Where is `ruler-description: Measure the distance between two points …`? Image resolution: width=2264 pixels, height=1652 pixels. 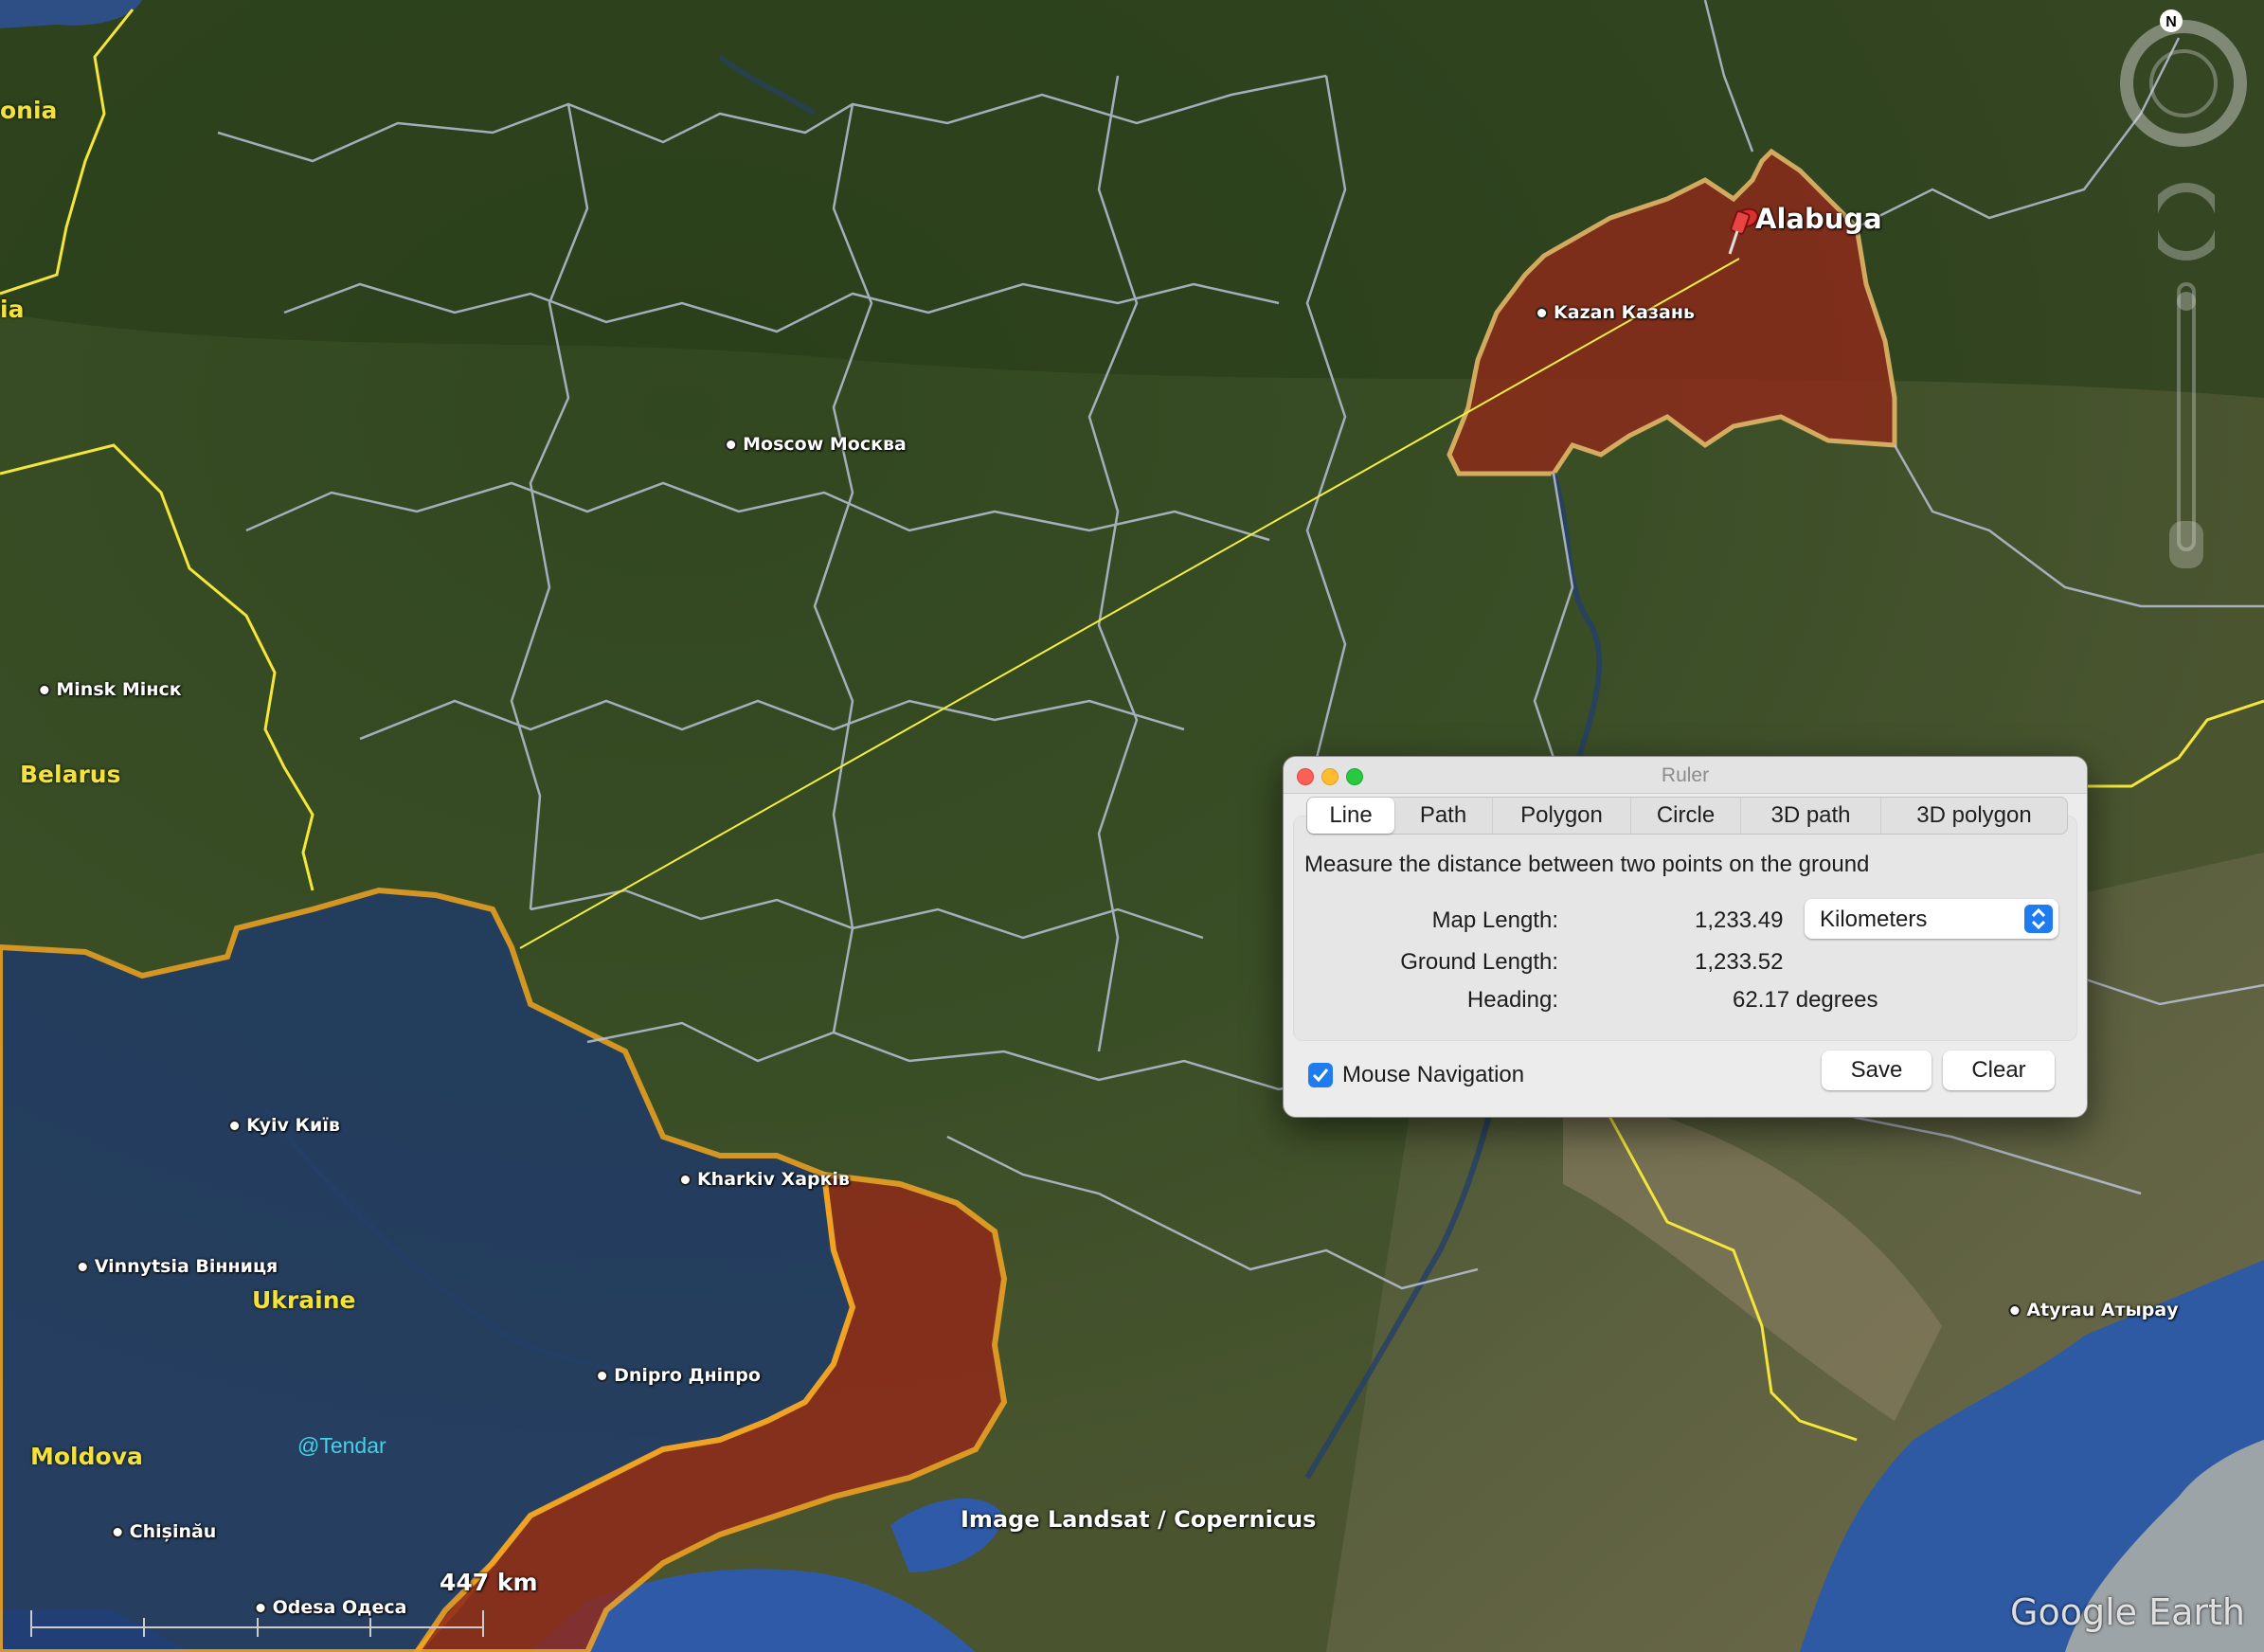
ruler-description: Measure the distance between two points … is located at coordinates (1587, 864).